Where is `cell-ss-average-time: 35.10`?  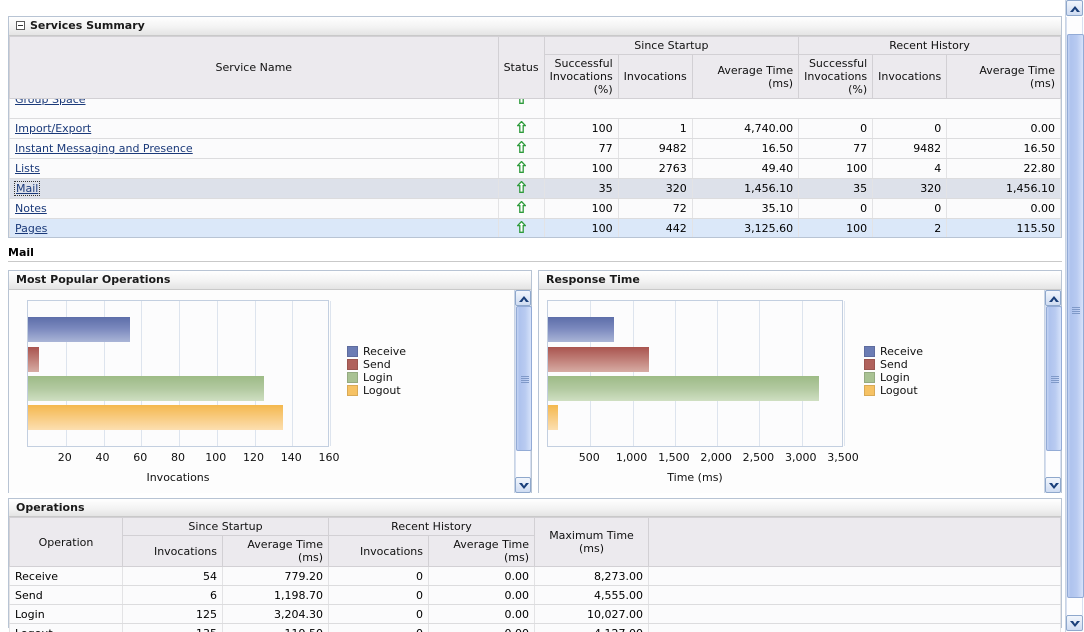
cell-ss-average-time: 35.10 is located at coordinates (745, 208).